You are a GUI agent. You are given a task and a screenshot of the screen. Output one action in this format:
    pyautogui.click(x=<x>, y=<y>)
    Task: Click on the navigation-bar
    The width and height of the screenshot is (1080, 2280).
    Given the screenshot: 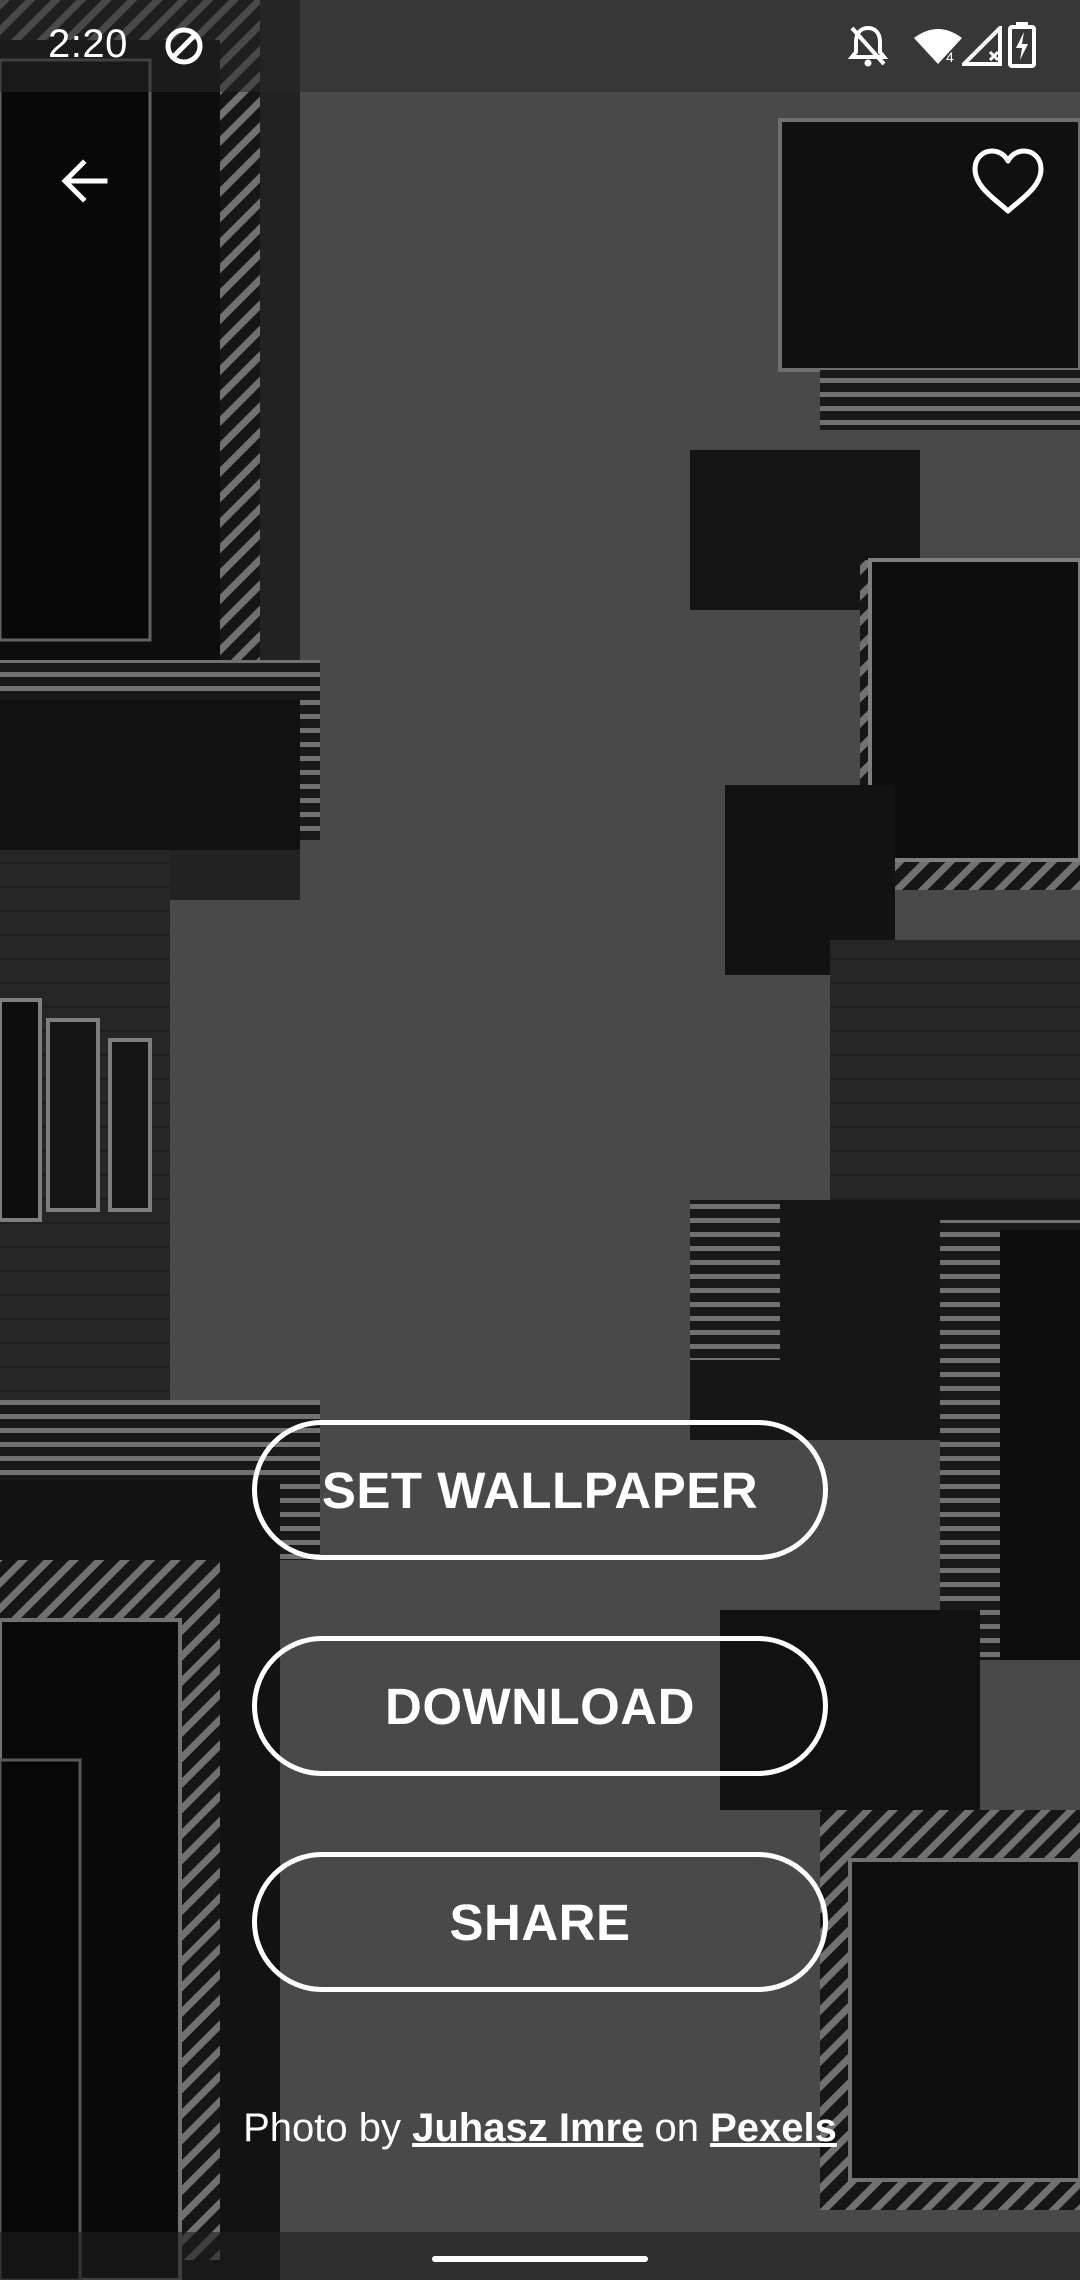 What is the action you would take?
    pyautogui.click(x=540, y=2256)
    